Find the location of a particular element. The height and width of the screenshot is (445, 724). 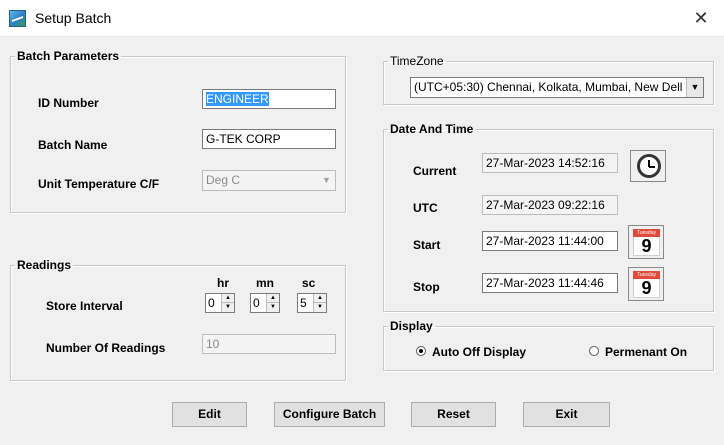

unit-temperature-value: Deg C is located at coordinates (223, 180).